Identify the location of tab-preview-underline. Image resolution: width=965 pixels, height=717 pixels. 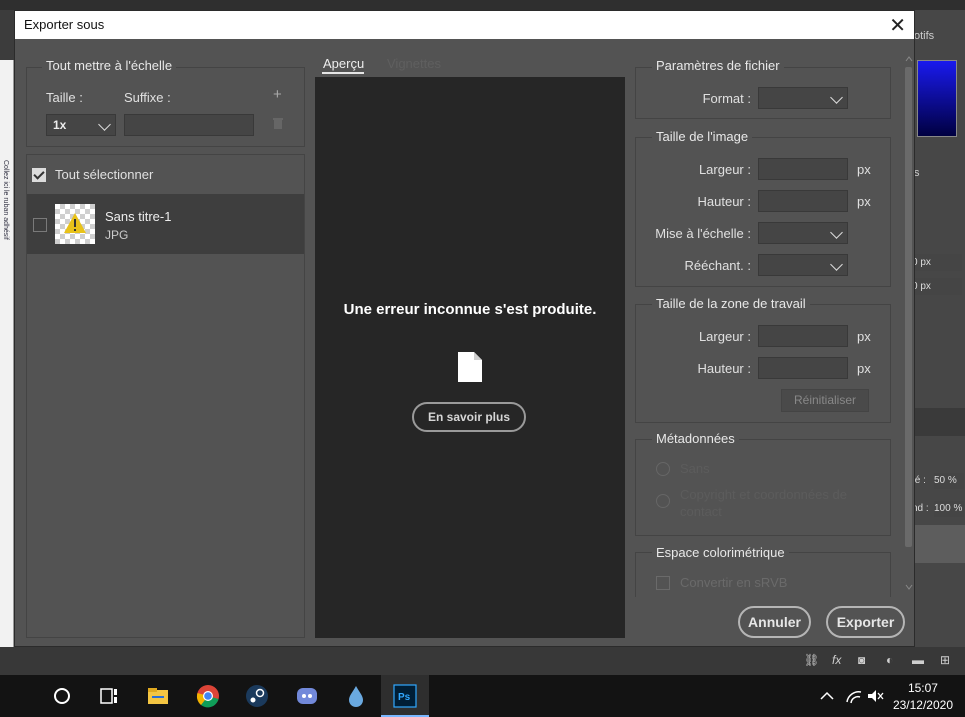
(343, 73).